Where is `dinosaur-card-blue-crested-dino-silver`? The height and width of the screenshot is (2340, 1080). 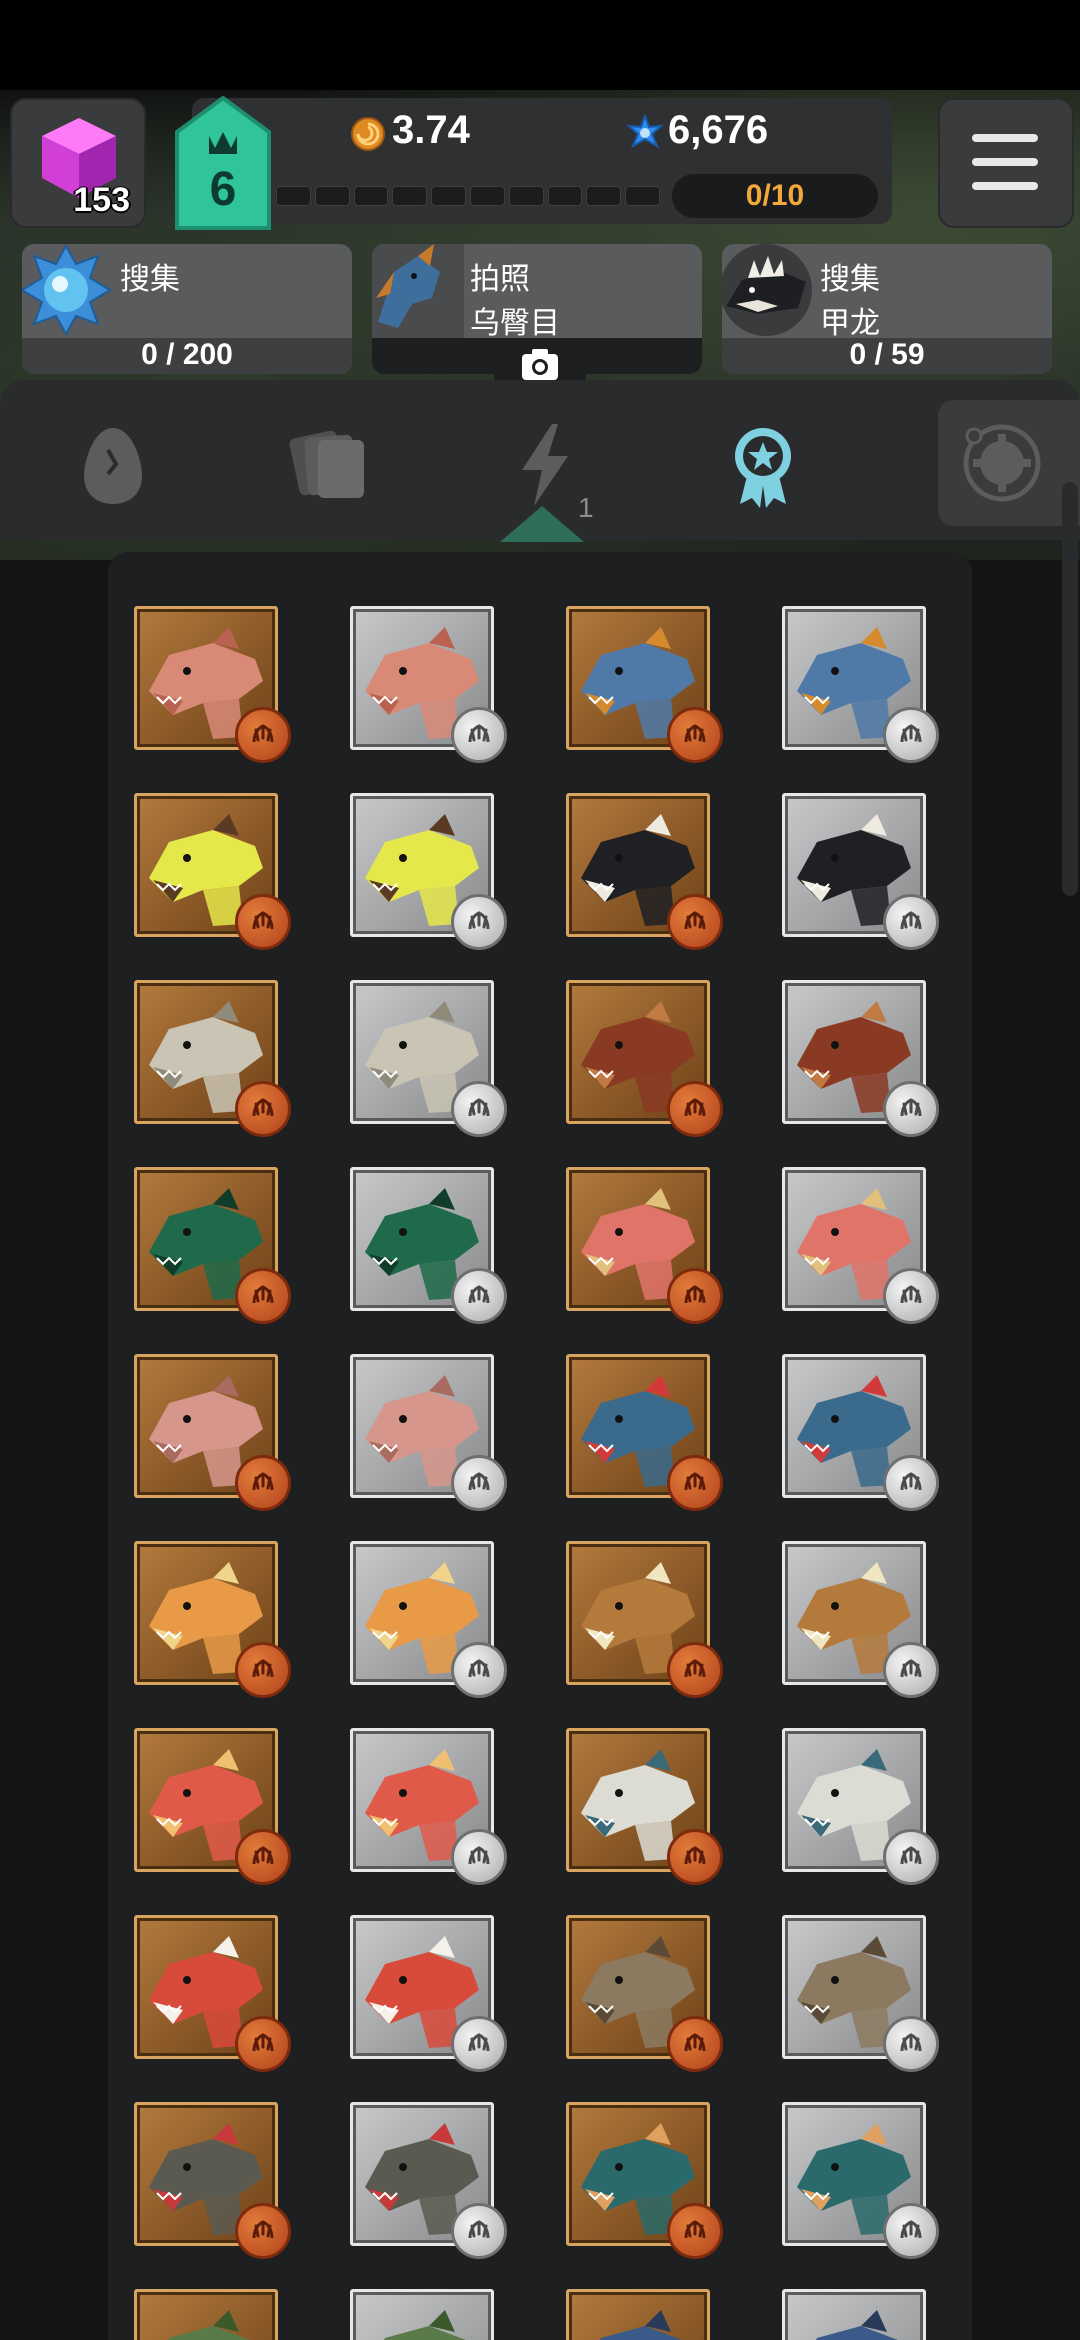 dinosaur-card-blue-crested-dino-silver is located at coordinates (860, 684).